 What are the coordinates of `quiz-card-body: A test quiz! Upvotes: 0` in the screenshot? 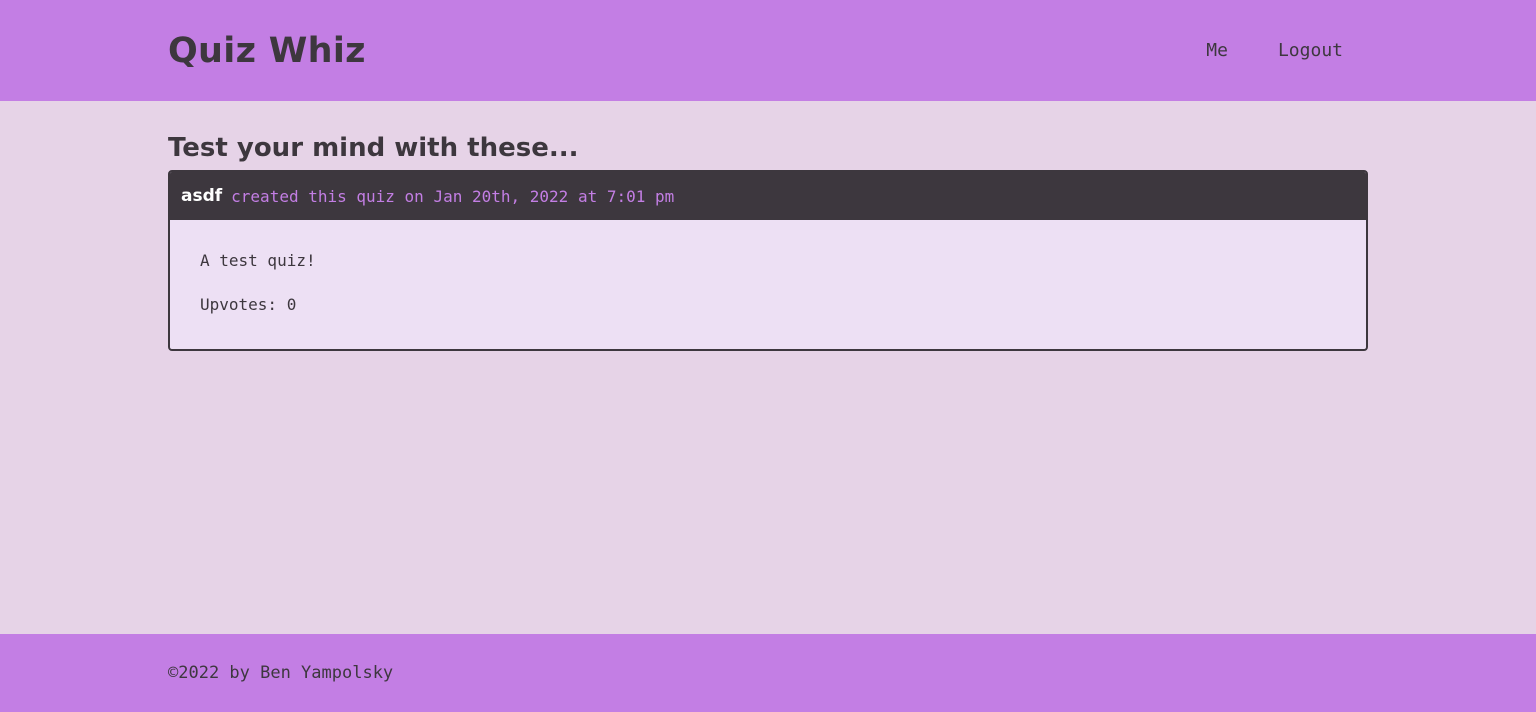 It's located at (768, 267).